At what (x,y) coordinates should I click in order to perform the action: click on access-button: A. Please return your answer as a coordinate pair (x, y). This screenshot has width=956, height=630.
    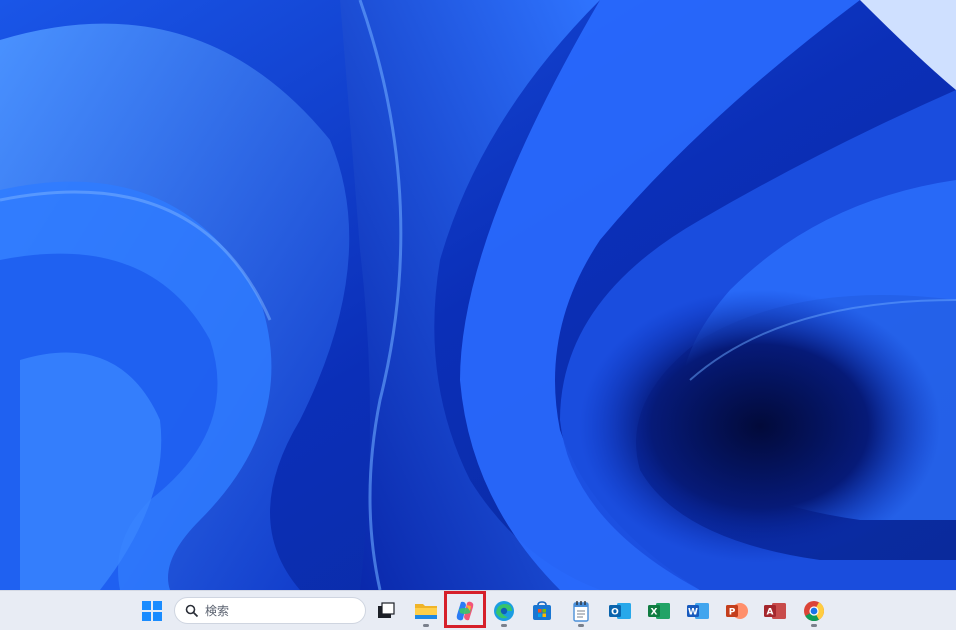
    Looking at the image, I should click on (775, 611).